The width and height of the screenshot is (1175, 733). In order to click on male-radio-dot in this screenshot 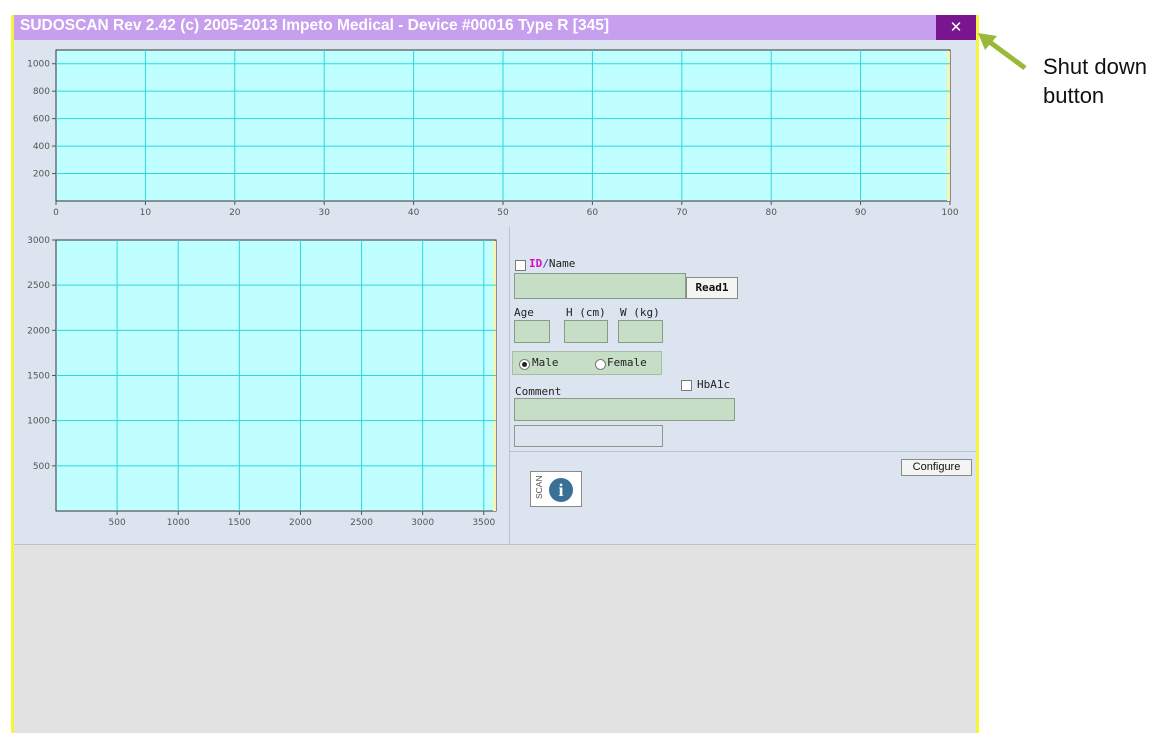, I will do `click(524, 364)`.